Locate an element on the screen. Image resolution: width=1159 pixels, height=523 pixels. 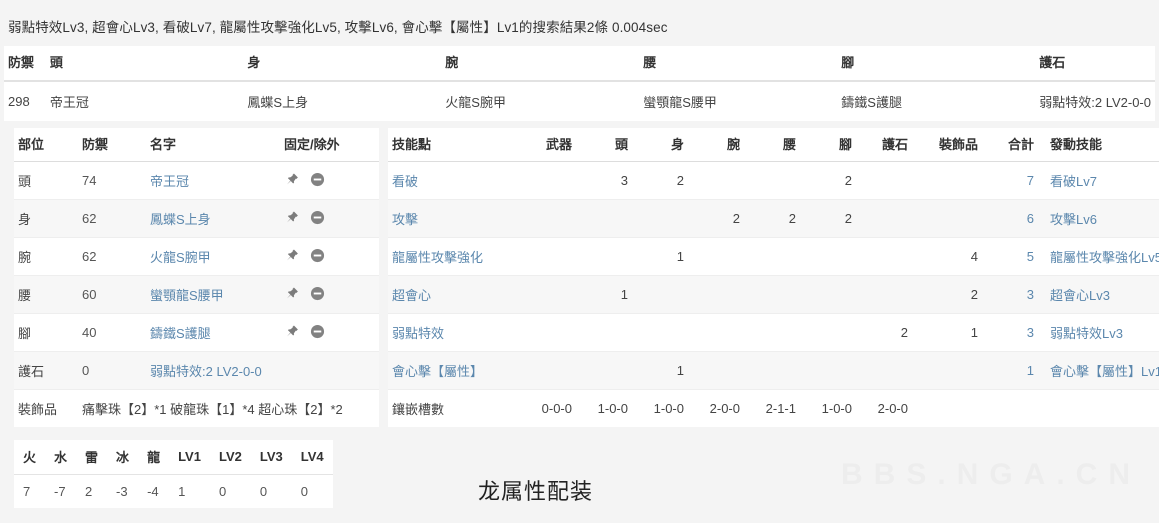
table-row: 弱點特效 2 1 3 弱點特效Lv3 is located at coordinates (773, 332).